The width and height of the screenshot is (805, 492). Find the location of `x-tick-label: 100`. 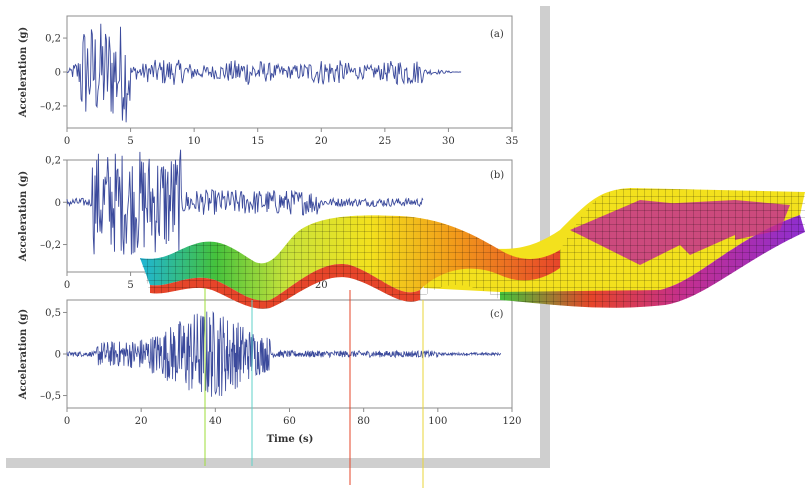

x-tick-label: 100 is located at coordinates (437, 421).